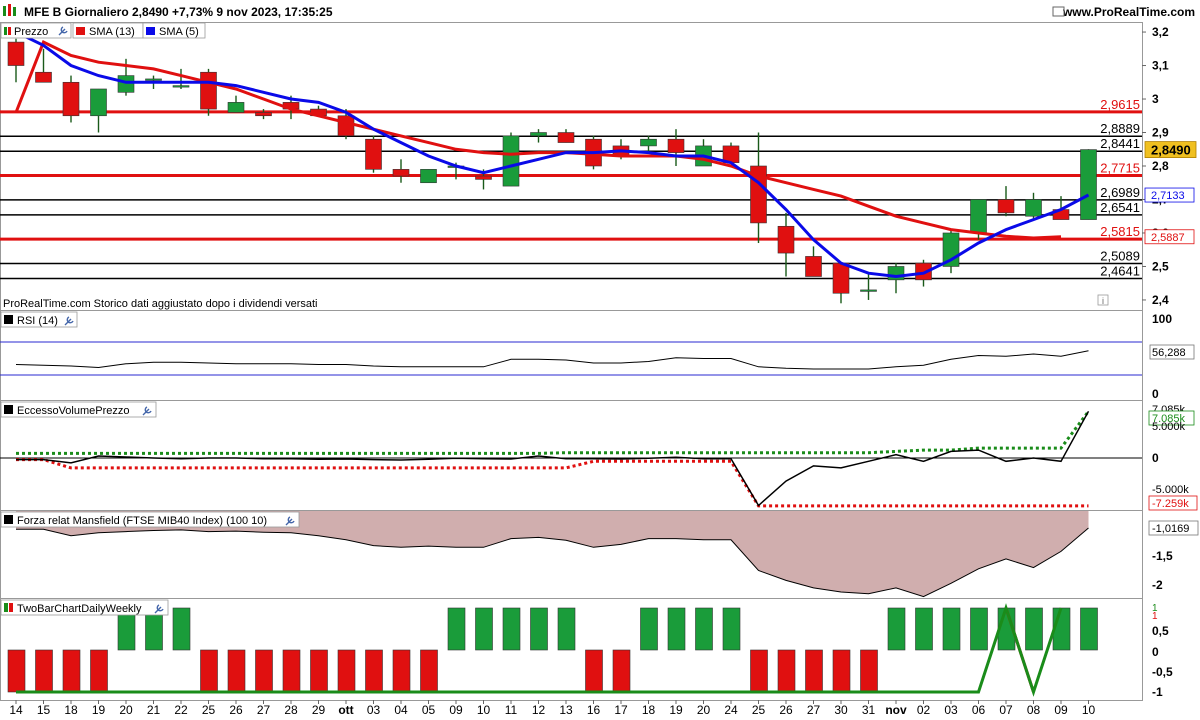 This screenshot has width=1200, height=720. Describe the element at coordinates (345, 710) in the screenshot. I see `x-tick-label: ott` at that location.